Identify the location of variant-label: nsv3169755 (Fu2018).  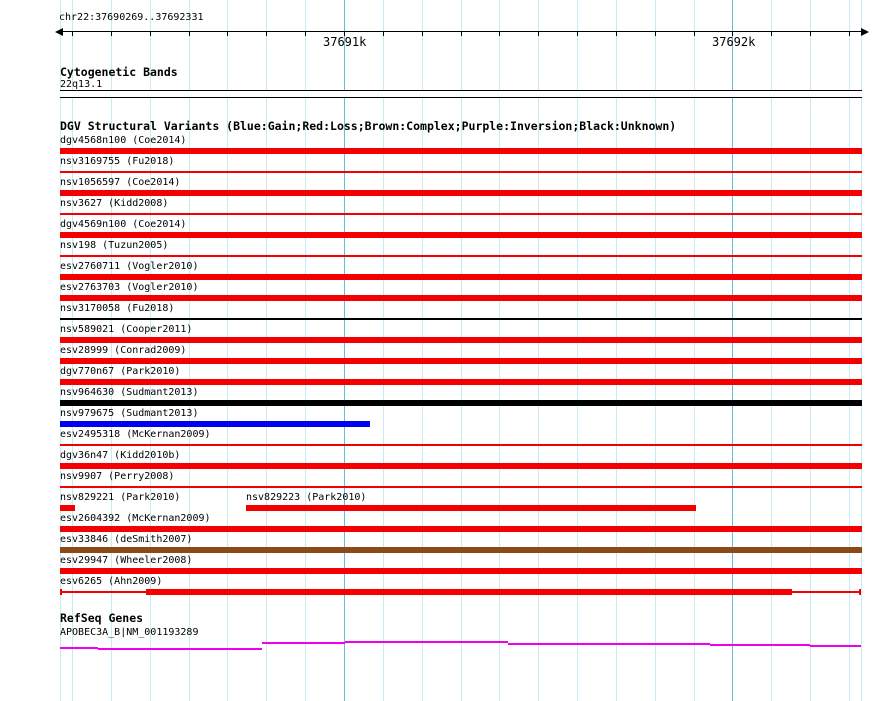
(117, 162).